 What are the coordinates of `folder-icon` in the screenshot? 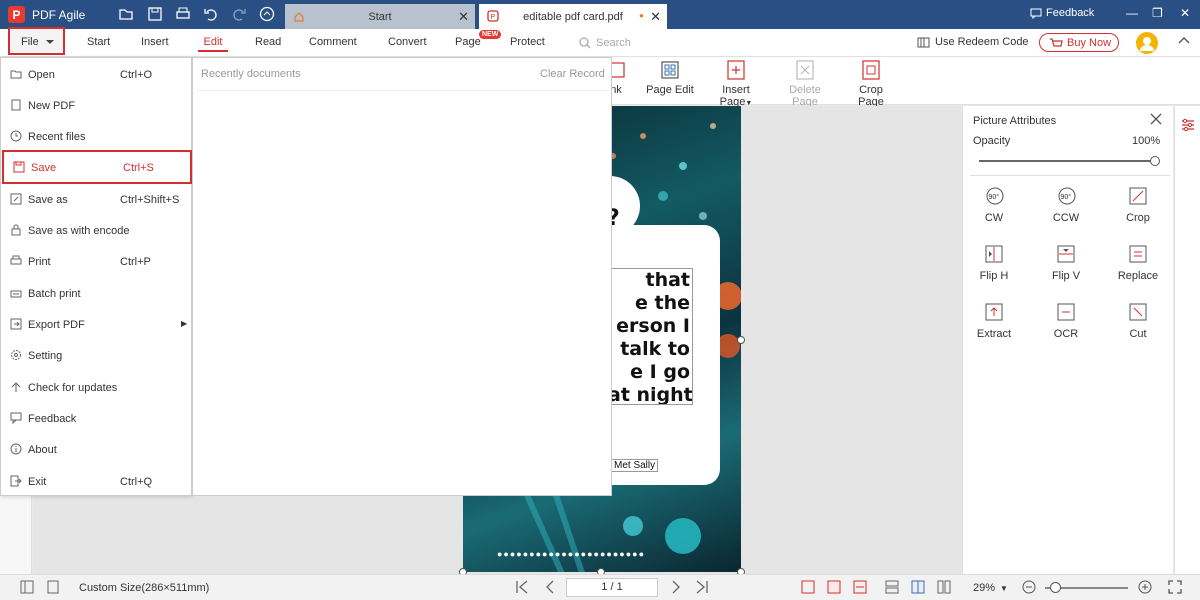 It's located at (126, 14).